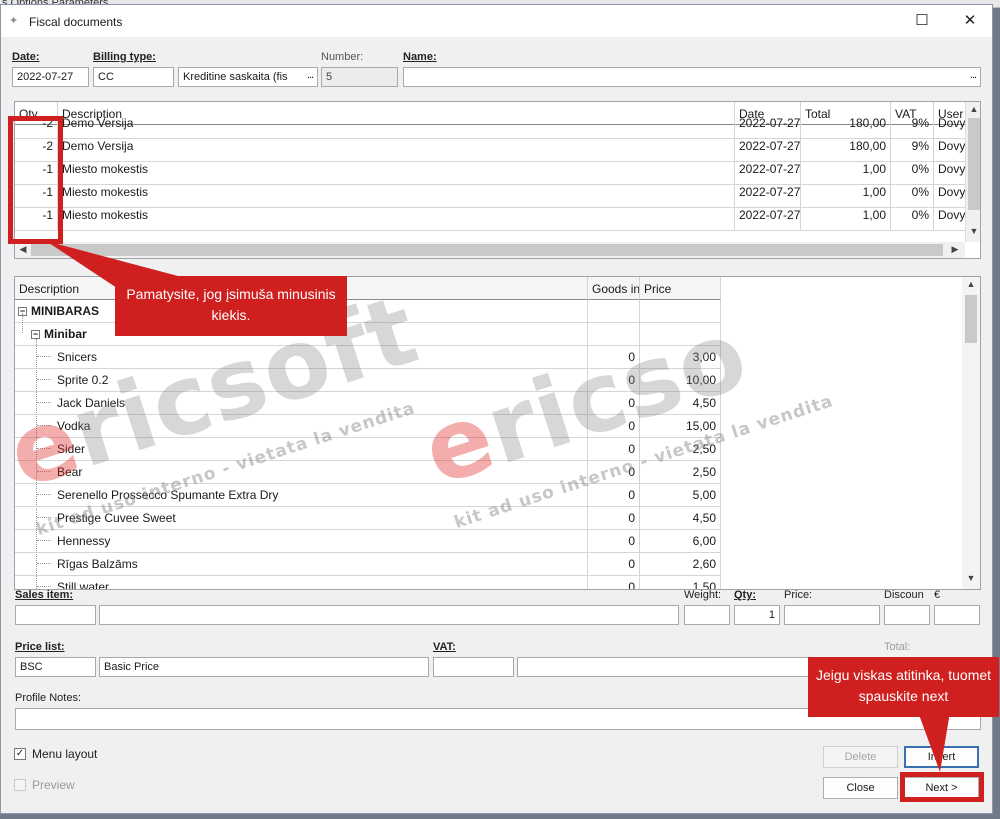 The height and width of the screenshot is (819, 1000). I want to click on insert-button: Insert, so click(941, 757).